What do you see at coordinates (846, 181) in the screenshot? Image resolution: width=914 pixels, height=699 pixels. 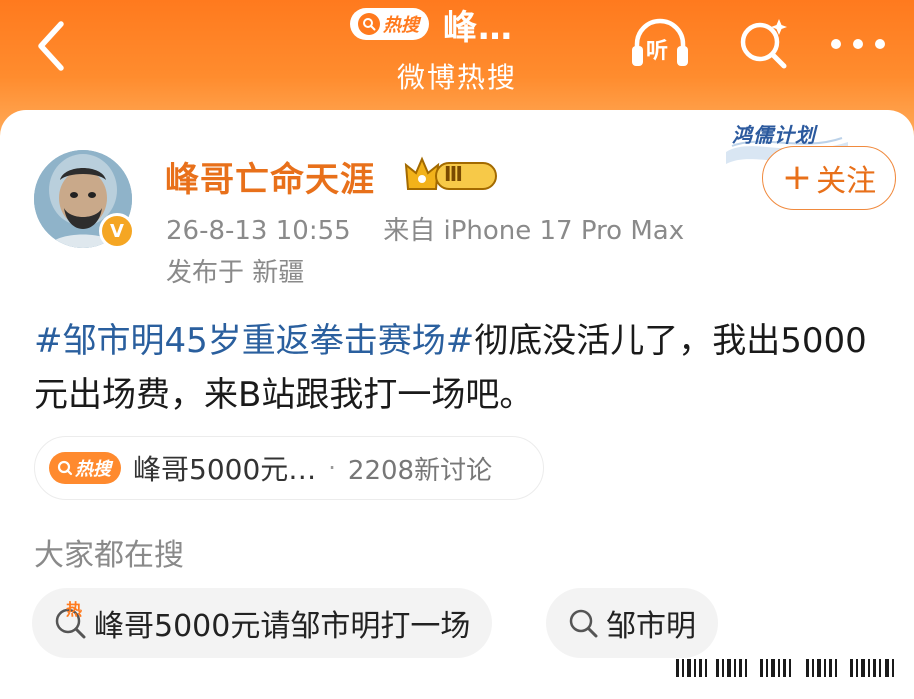 I see `follow-label: 关注` at bounding box center [846, 181].